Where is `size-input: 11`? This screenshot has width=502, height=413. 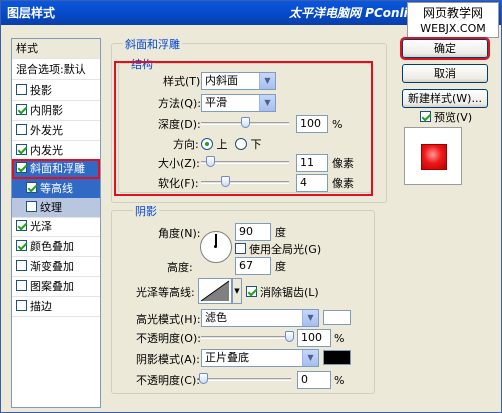 size-input: 11 is located at coordinates (312, 163).